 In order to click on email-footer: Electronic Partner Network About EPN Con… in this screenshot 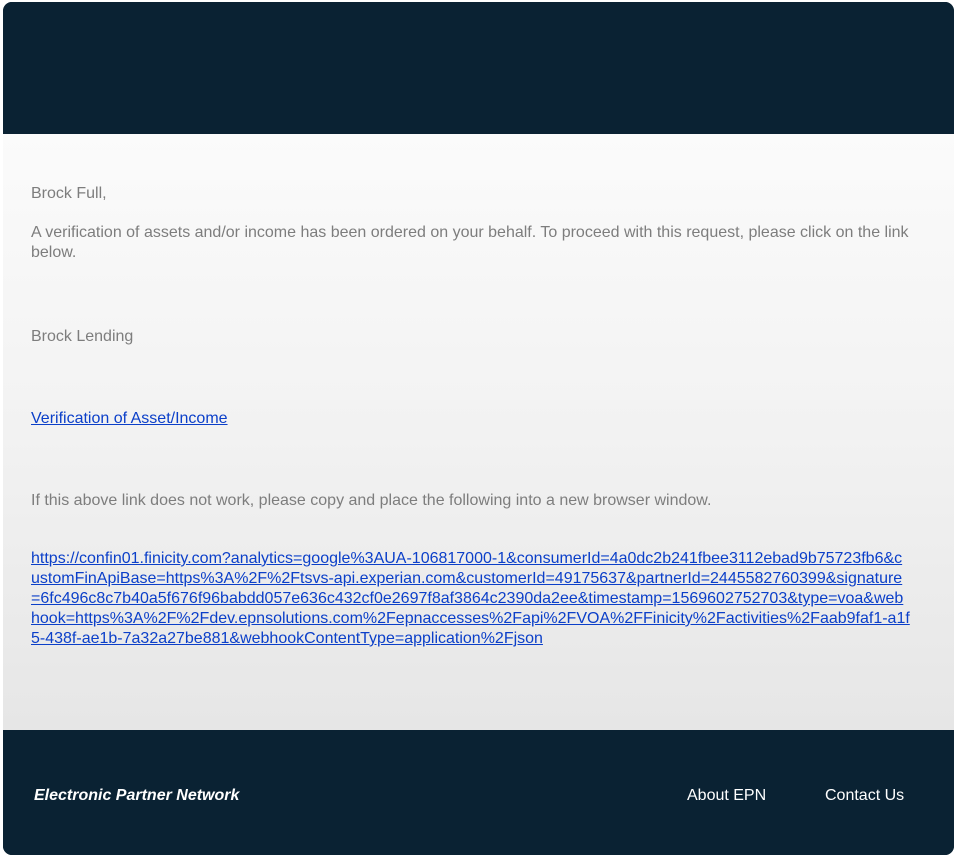, I will do `click(478, 792)`.